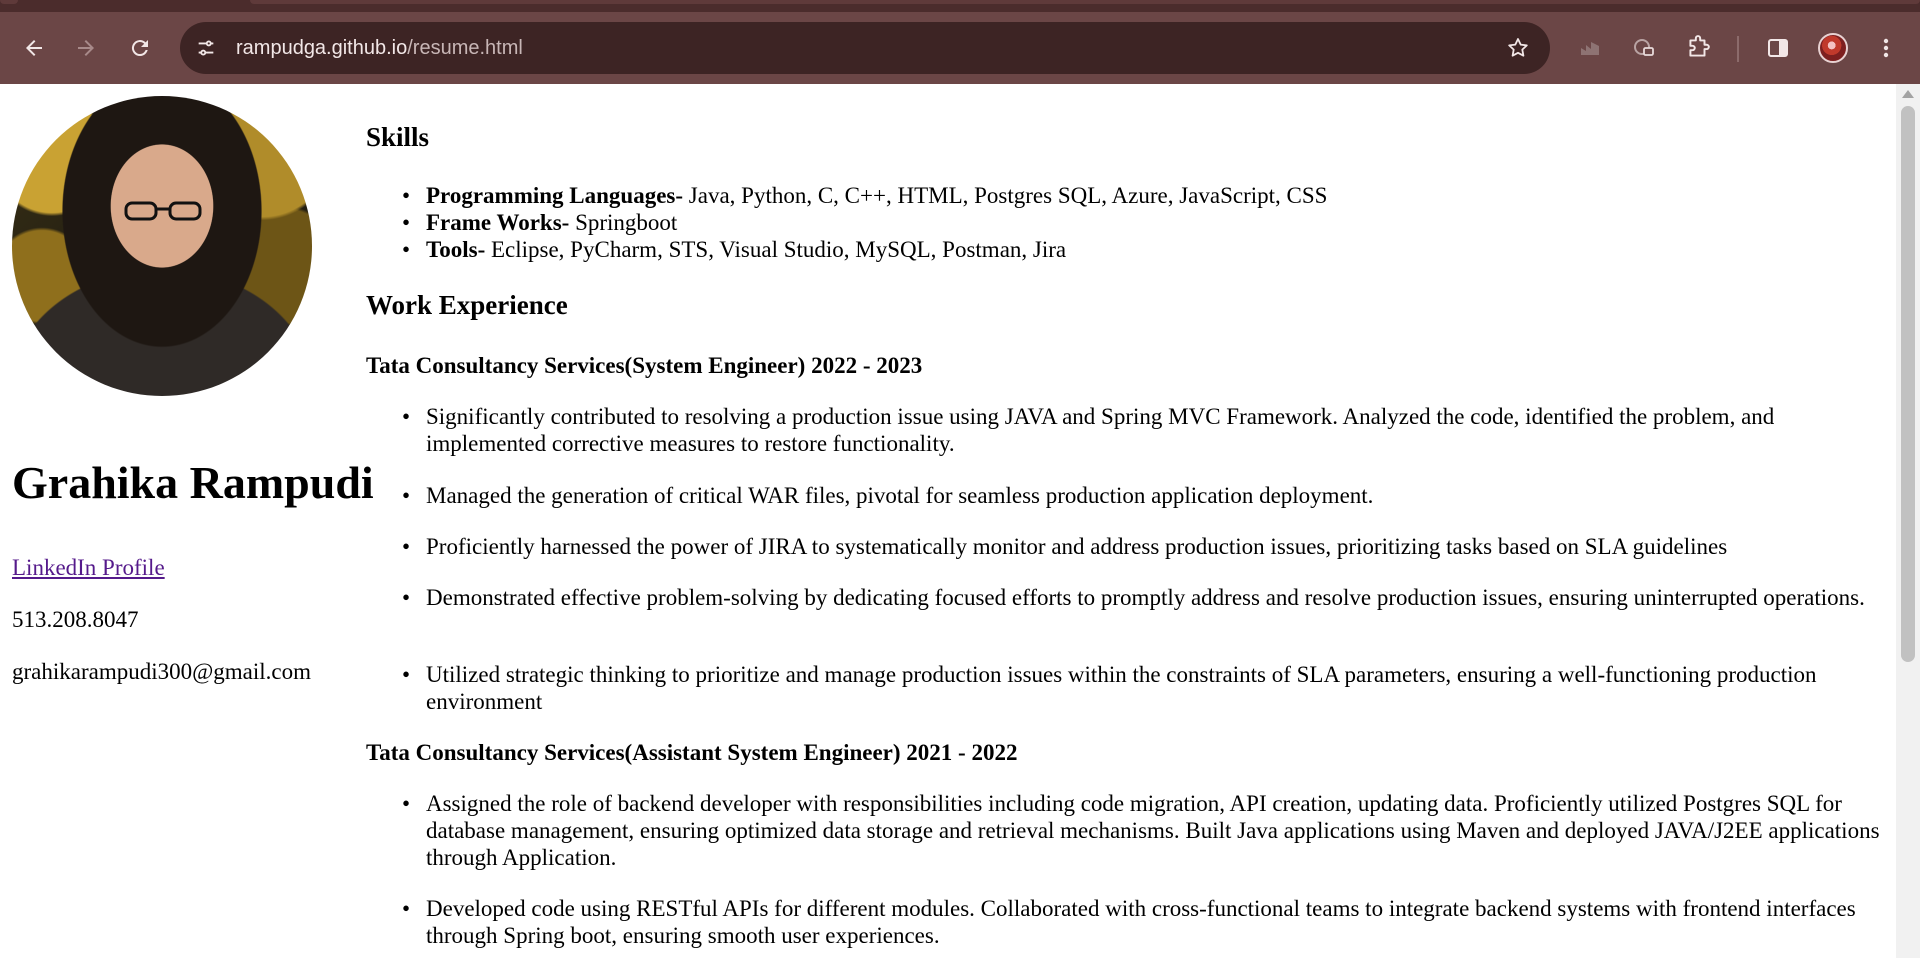  I want to click on page-scrollbar, so click(1908, 521).